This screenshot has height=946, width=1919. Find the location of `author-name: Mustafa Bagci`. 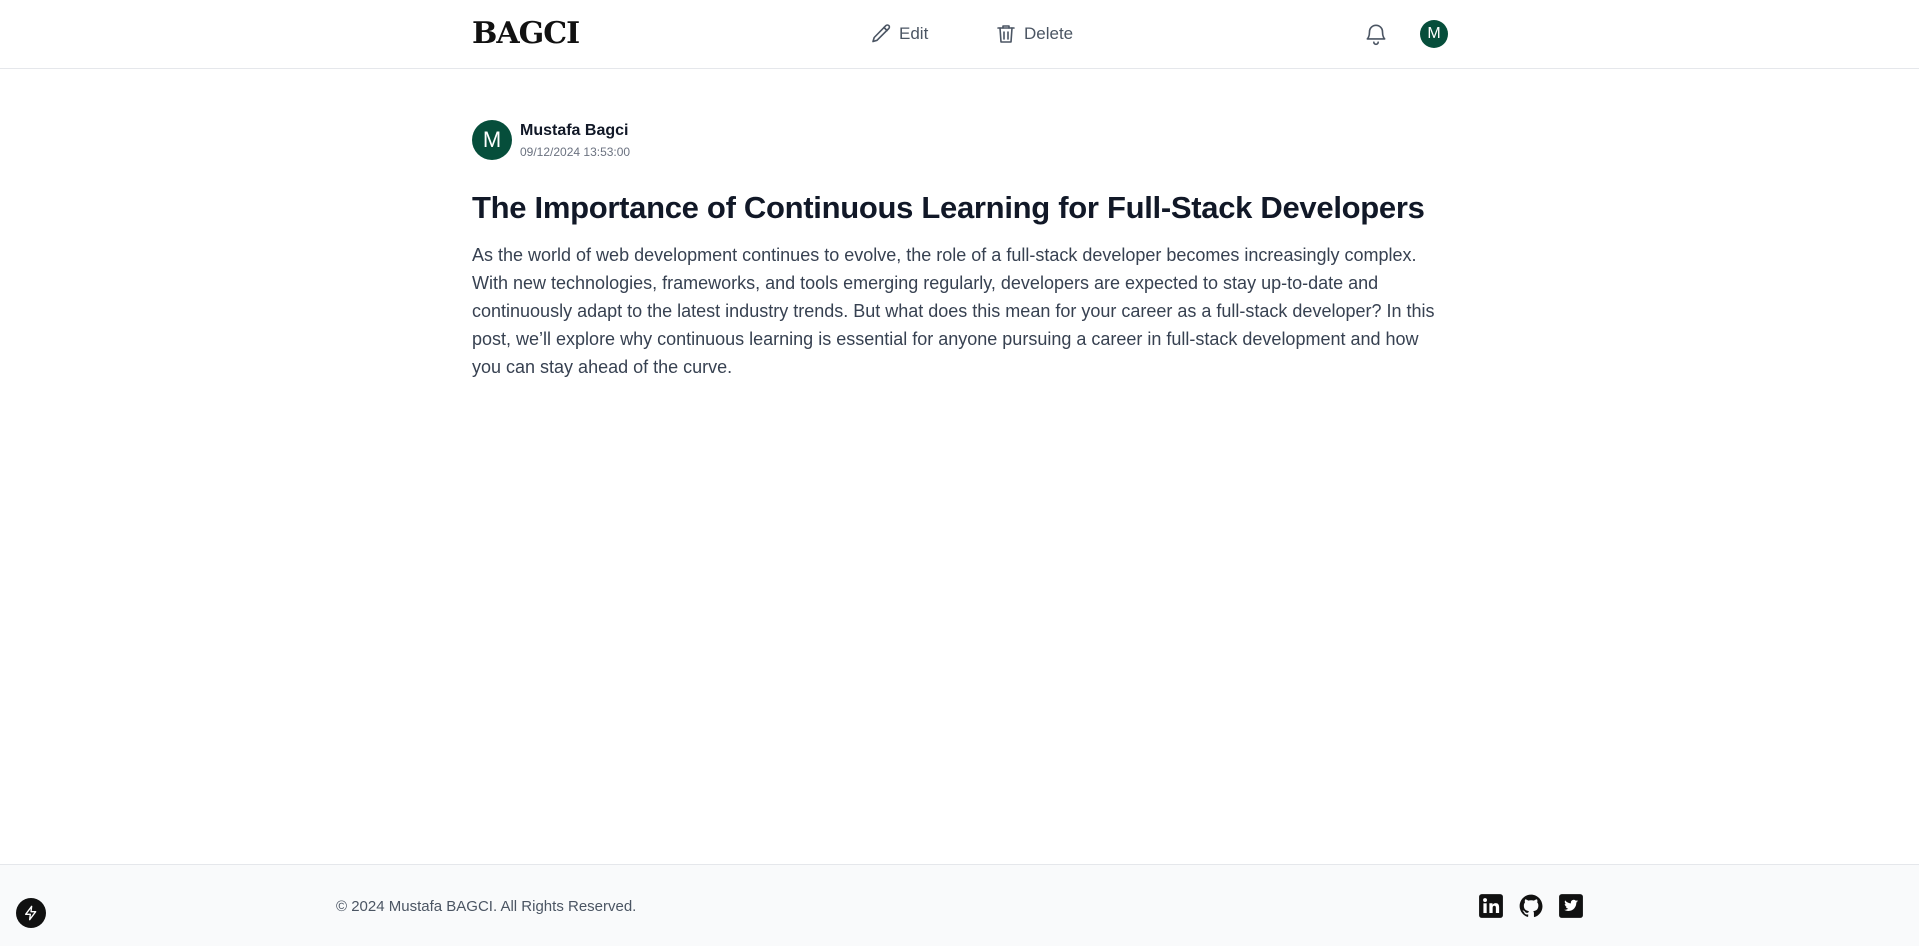

author-name: Mustafa Bagci is located at coordinates (575, 131).